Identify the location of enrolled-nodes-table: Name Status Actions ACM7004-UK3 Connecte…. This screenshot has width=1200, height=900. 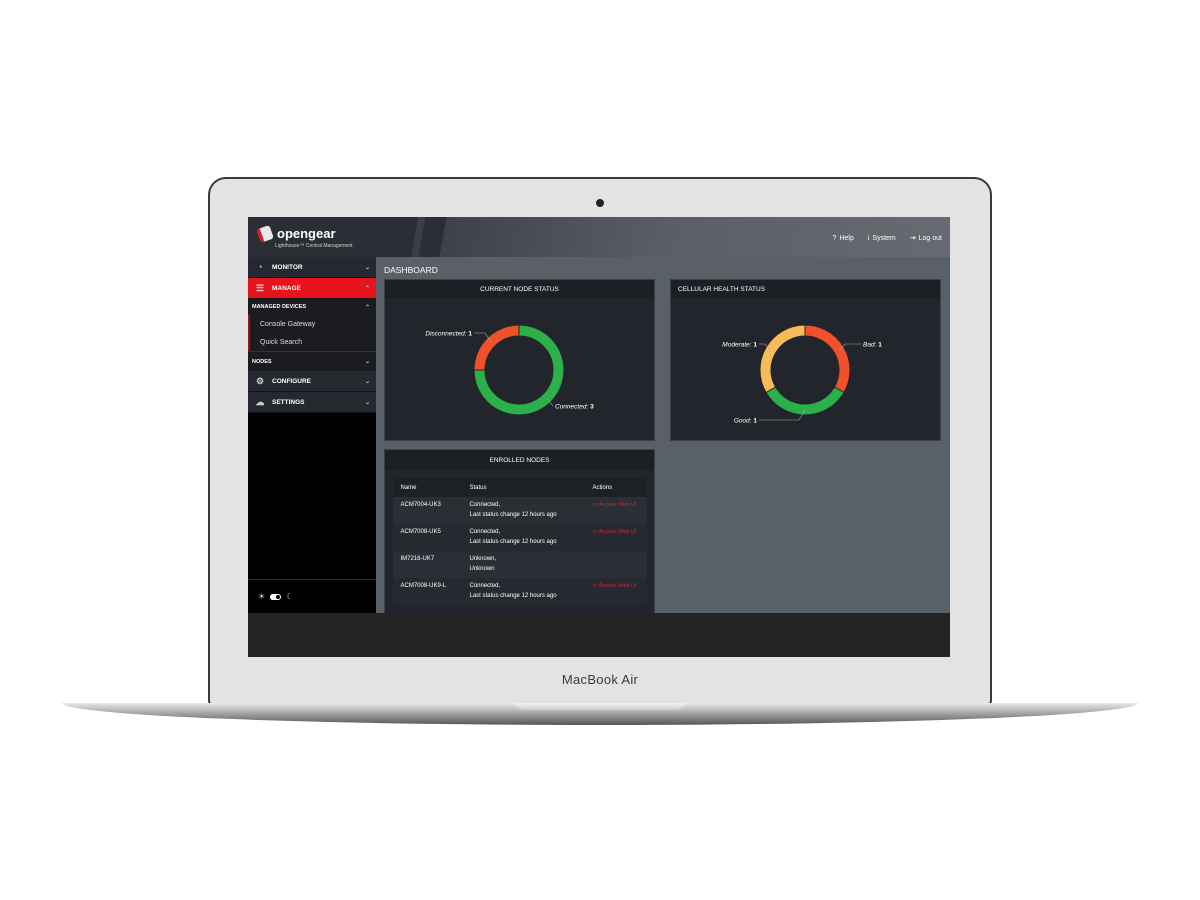
(519, 541).